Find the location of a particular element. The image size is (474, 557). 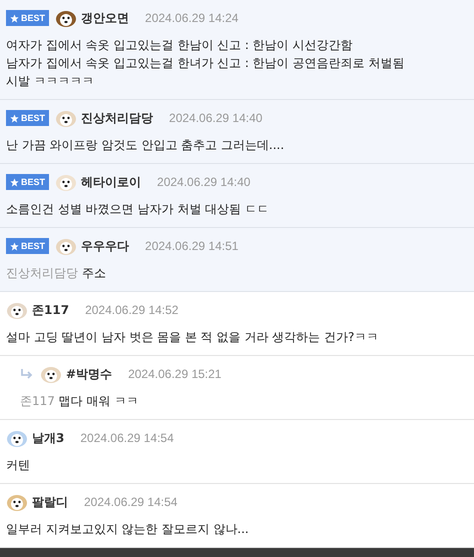

comment-text: 존117 맵다 매워 ㅋㅋ is located at coordinates (80, 401).